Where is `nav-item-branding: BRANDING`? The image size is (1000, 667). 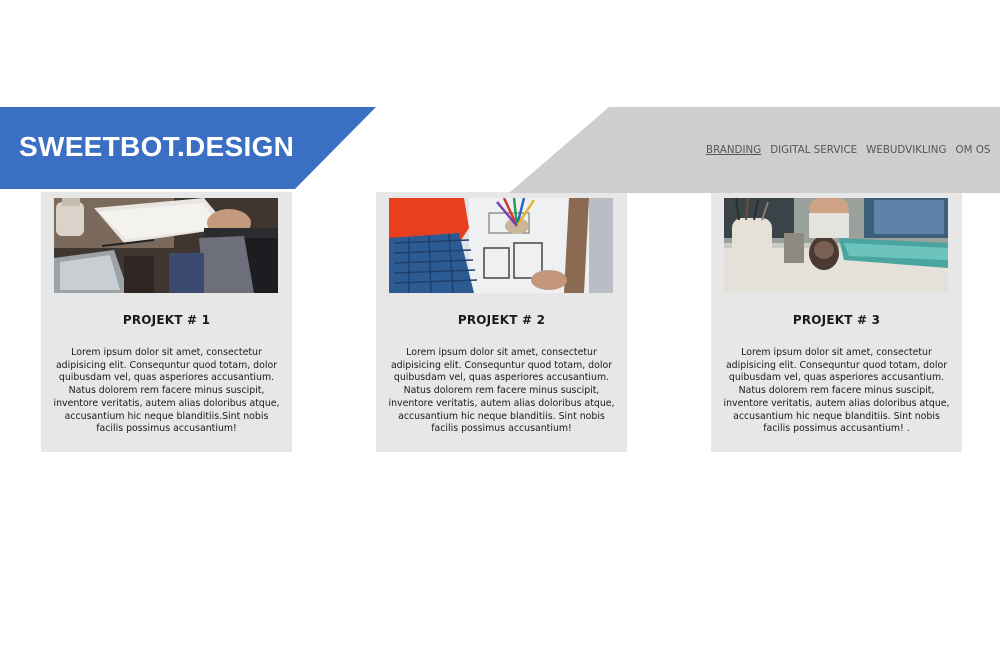
nav-item-branding: BRANDING is located at coordinates (733, 150).